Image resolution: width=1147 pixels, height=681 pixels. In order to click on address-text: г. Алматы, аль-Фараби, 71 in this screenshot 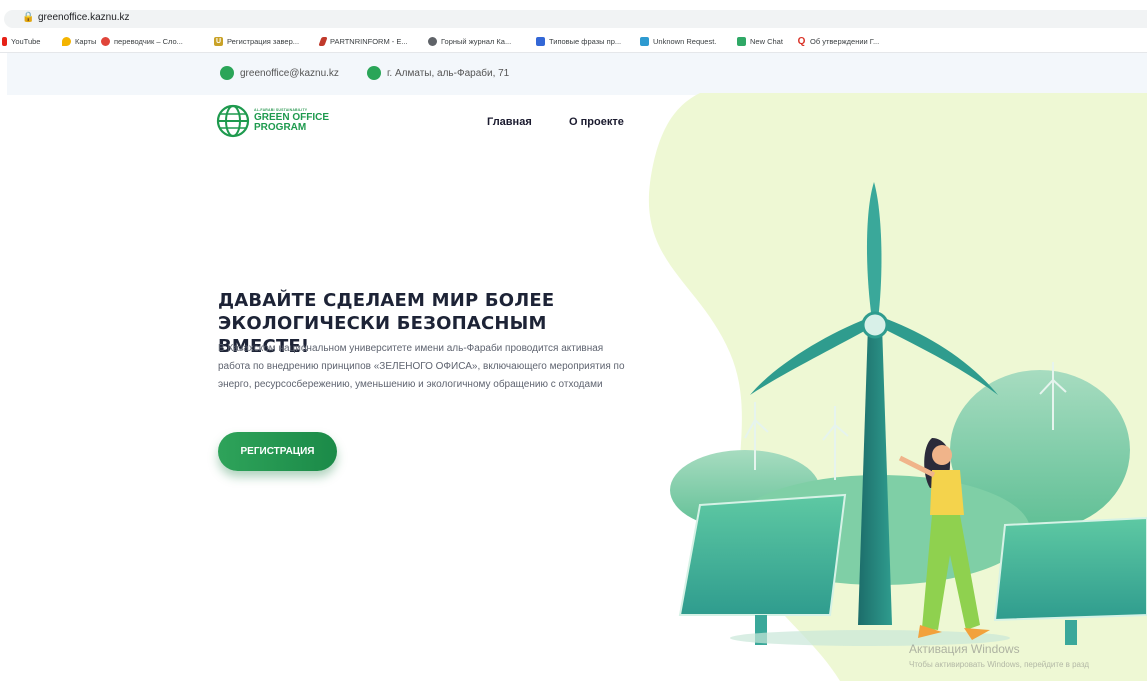, I will do `click(448, 73)`.